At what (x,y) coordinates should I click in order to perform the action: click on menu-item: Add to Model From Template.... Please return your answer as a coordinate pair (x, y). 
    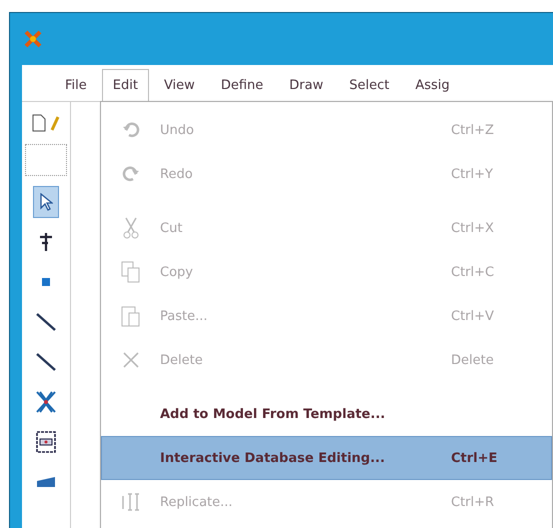
    Looking at the image, I should click on (326, 414).